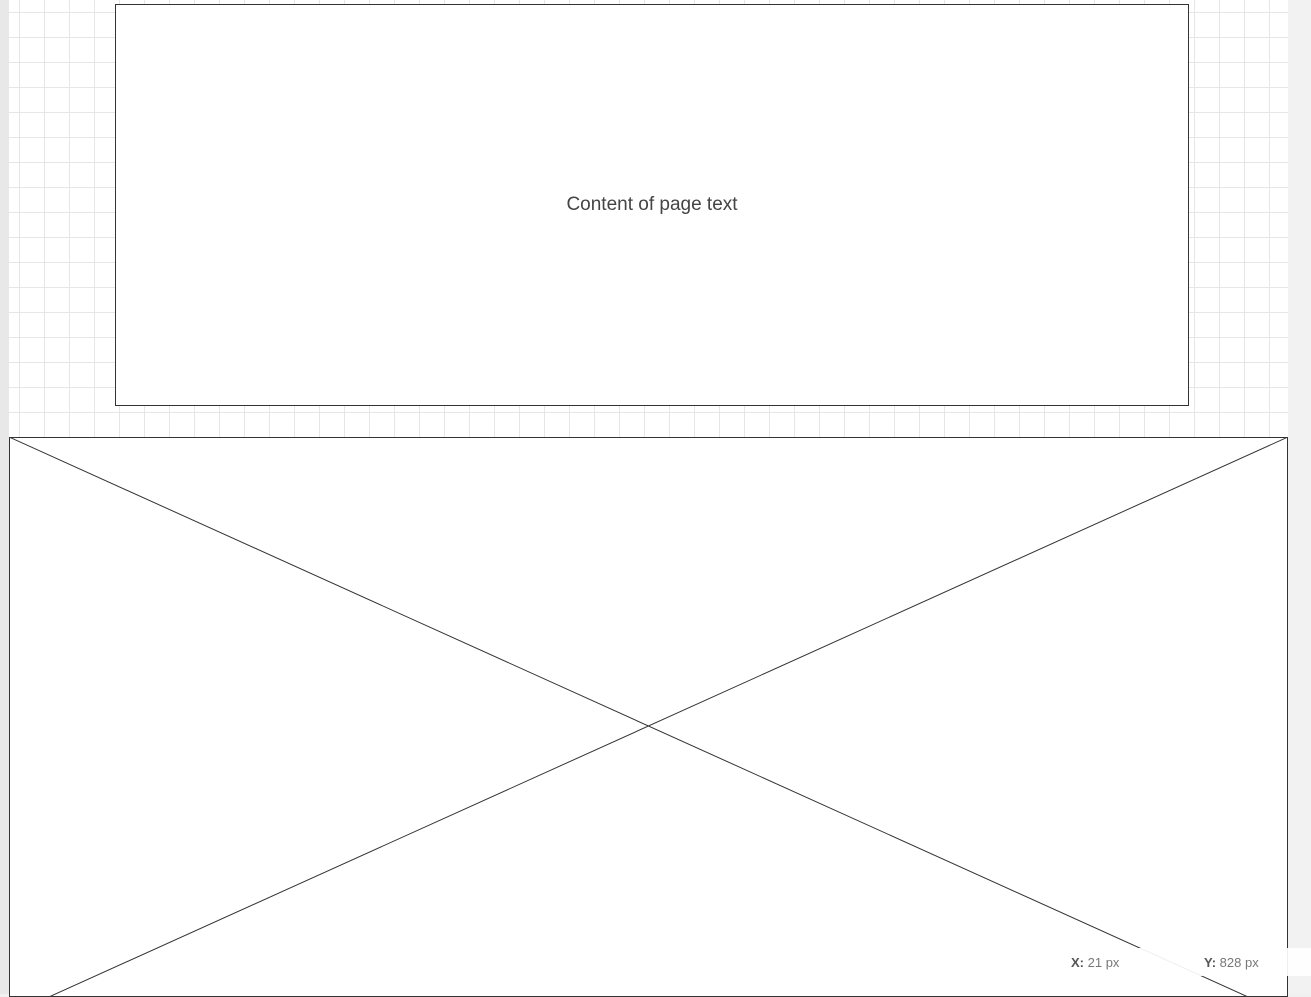  What do you see at coordinates (1210, 962) in the screenshot?
I see `cursor-y-label: Y:` at bounding box center [1210, 962].